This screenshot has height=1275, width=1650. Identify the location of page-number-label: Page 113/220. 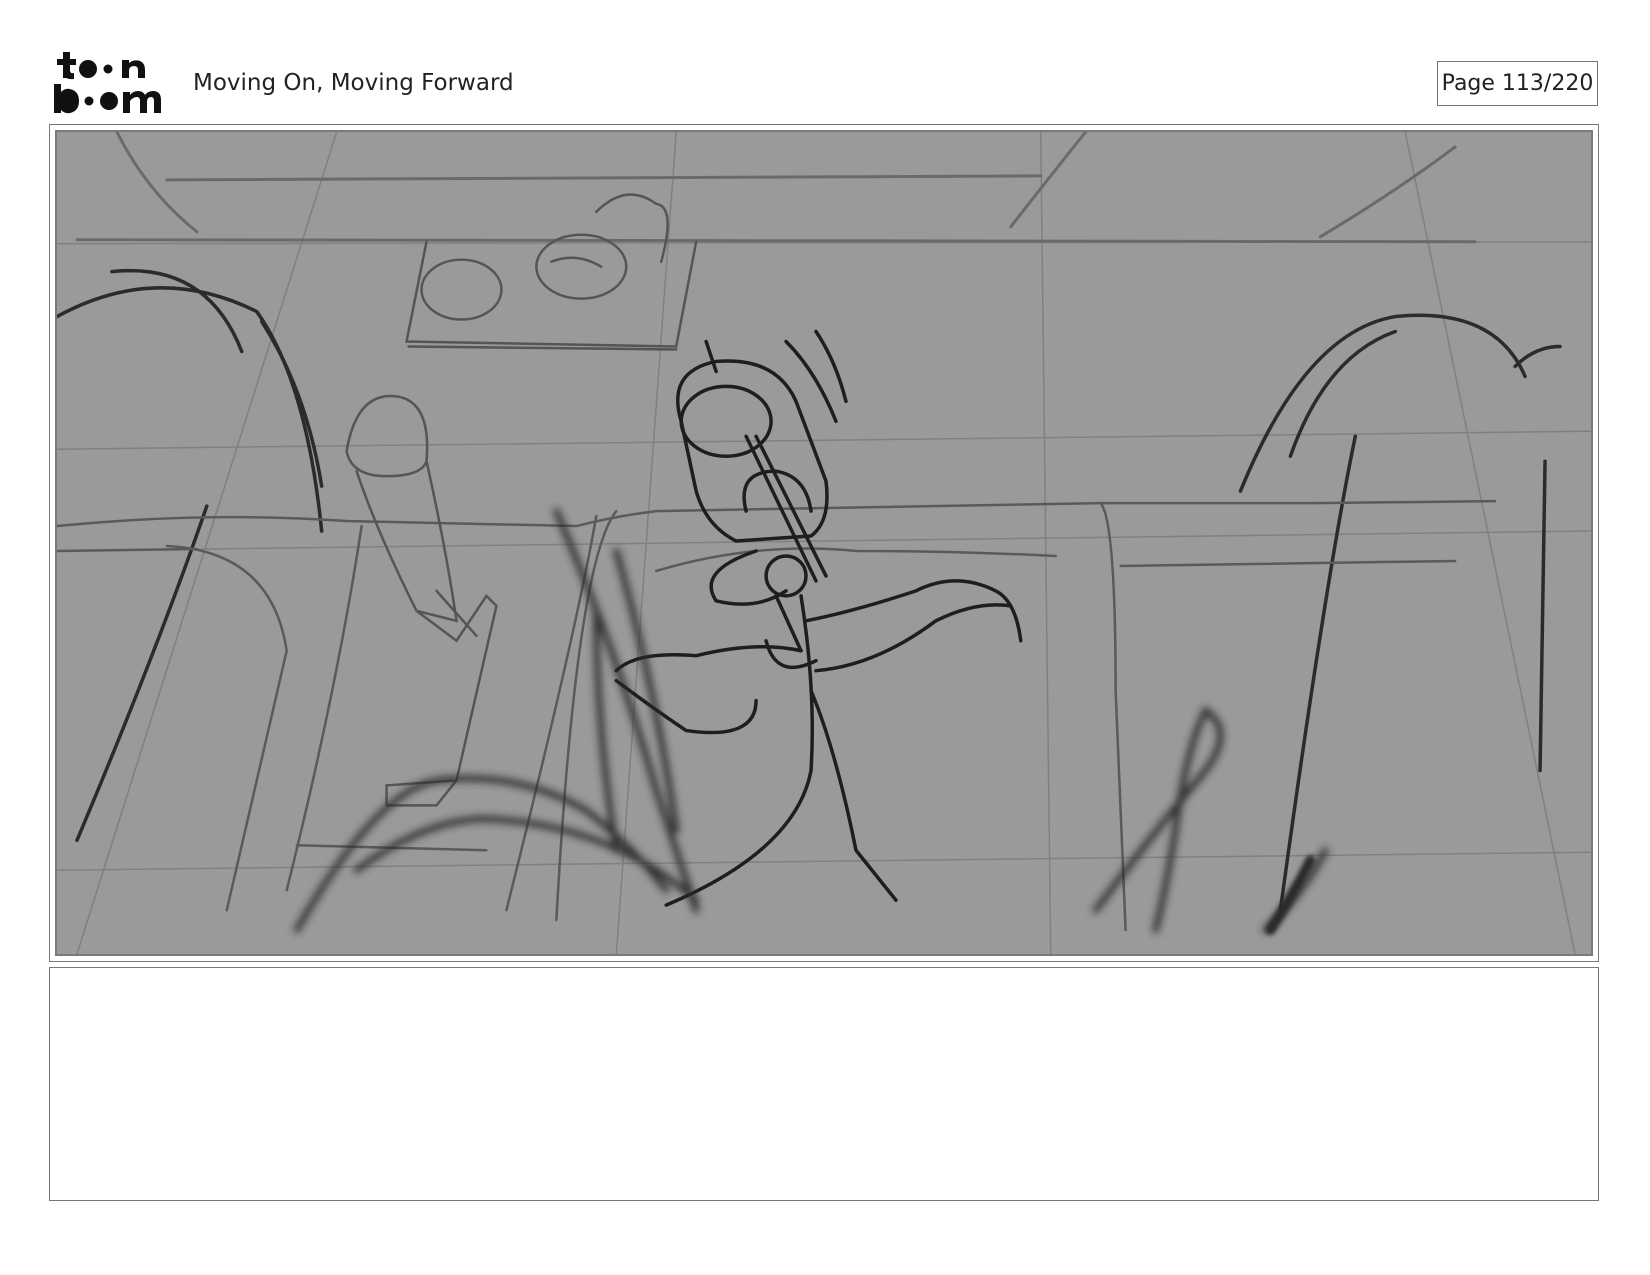
(1517, 83).